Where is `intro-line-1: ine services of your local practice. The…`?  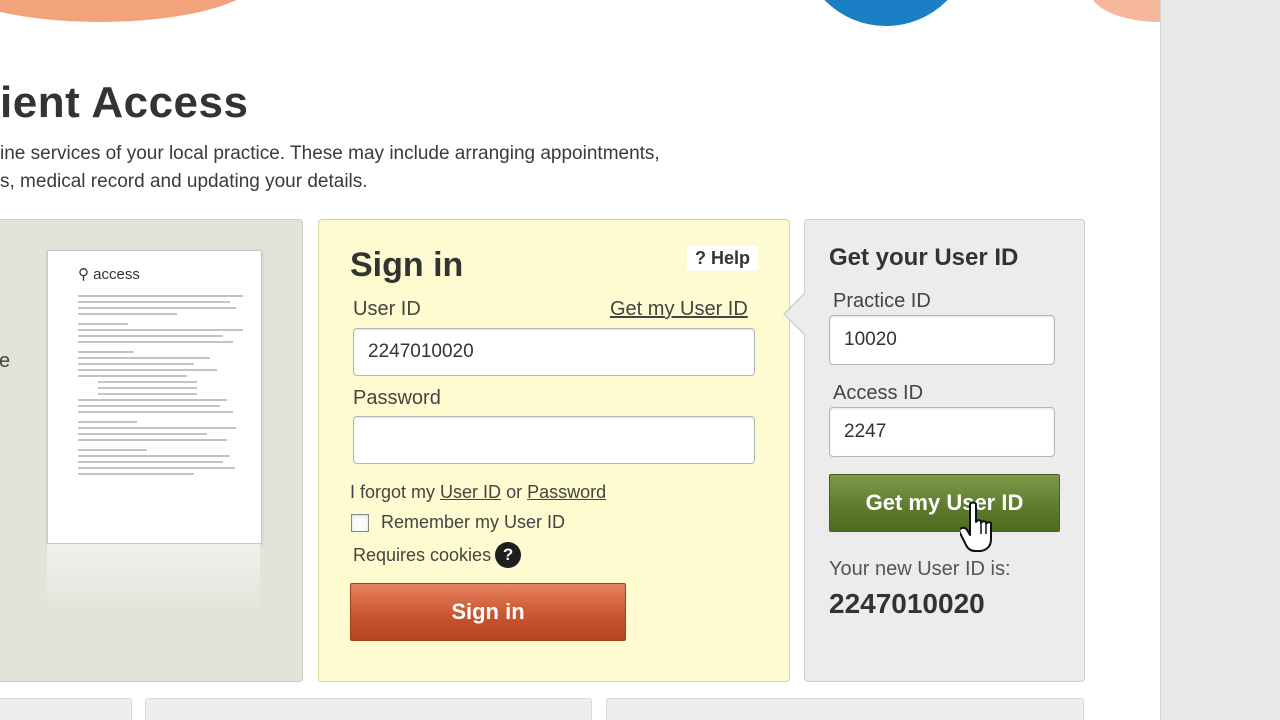
intro-line-1: ine services of your local practice. The… is located at coordinates (330, 153).